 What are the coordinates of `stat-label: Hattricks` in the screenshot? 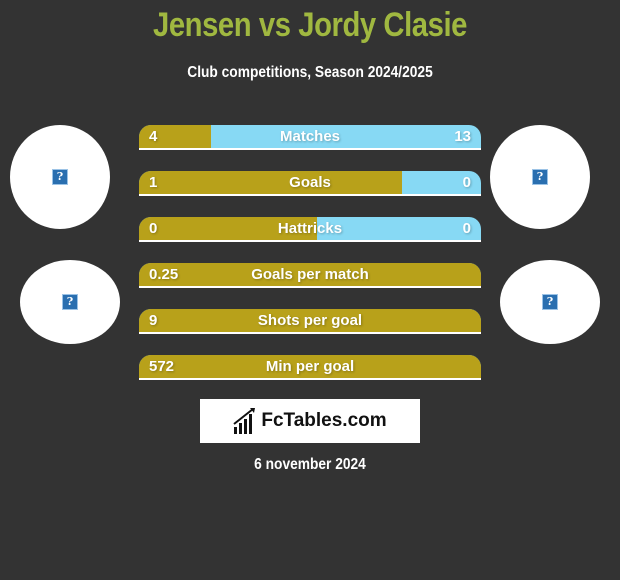 It's located at (310, 228).